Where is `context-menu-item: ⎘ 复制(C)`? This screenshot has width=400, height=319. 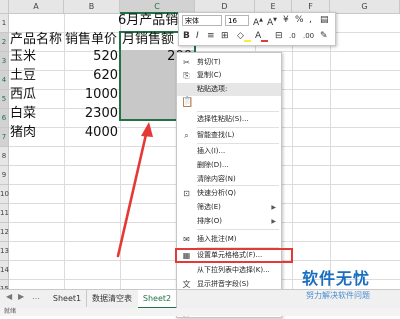
context-menu-item: ⎘ 复制(C) is located at coordinates (229, 75).